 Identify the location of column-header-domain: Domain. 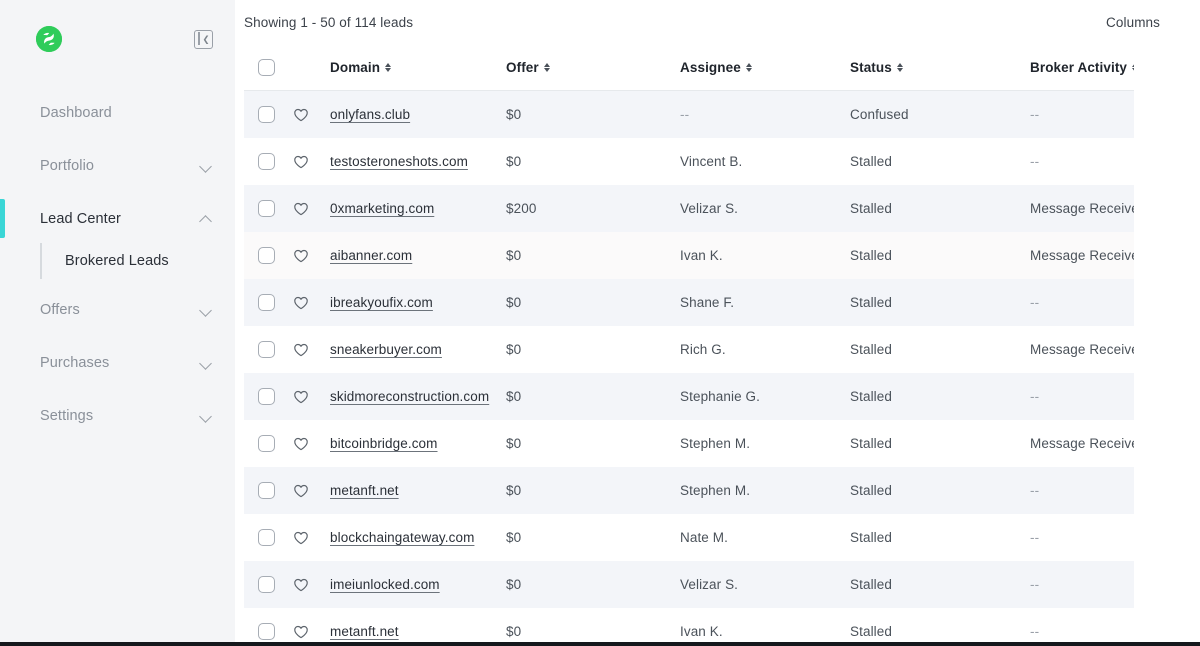
(418, 67).